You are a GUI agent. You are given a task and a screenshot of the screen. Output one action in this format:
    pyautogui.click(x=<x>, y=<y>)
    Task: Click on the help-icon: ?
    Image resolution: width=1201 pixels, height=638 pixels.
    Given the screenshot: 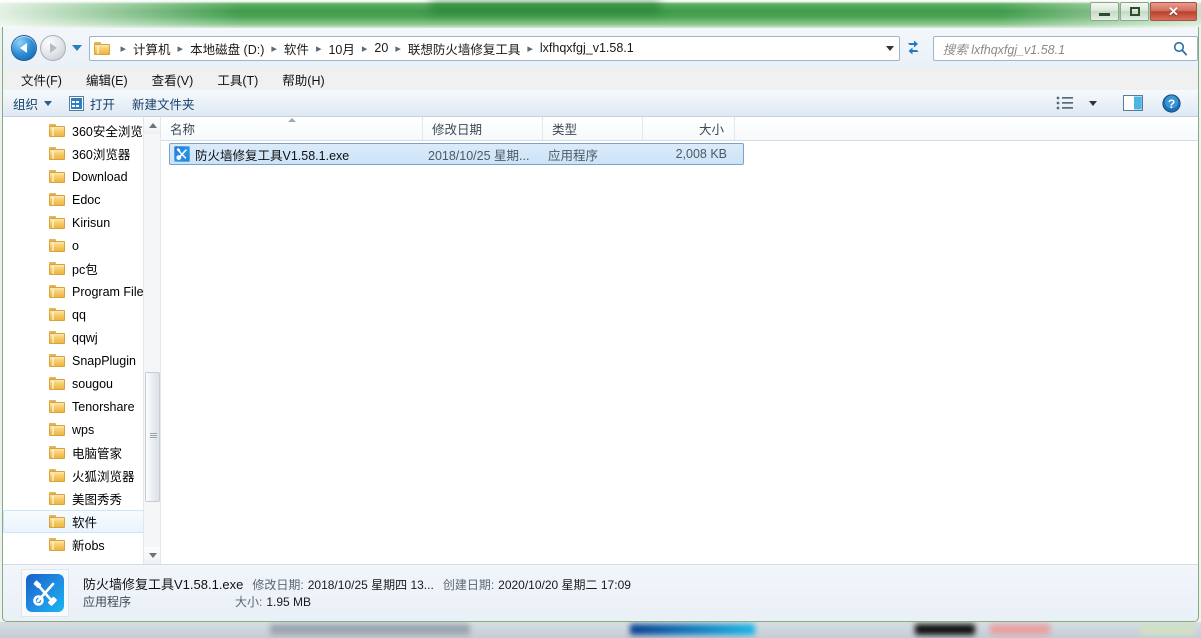 What is the action you would take?
    pyautogui.click(x=1171, y=103)
    